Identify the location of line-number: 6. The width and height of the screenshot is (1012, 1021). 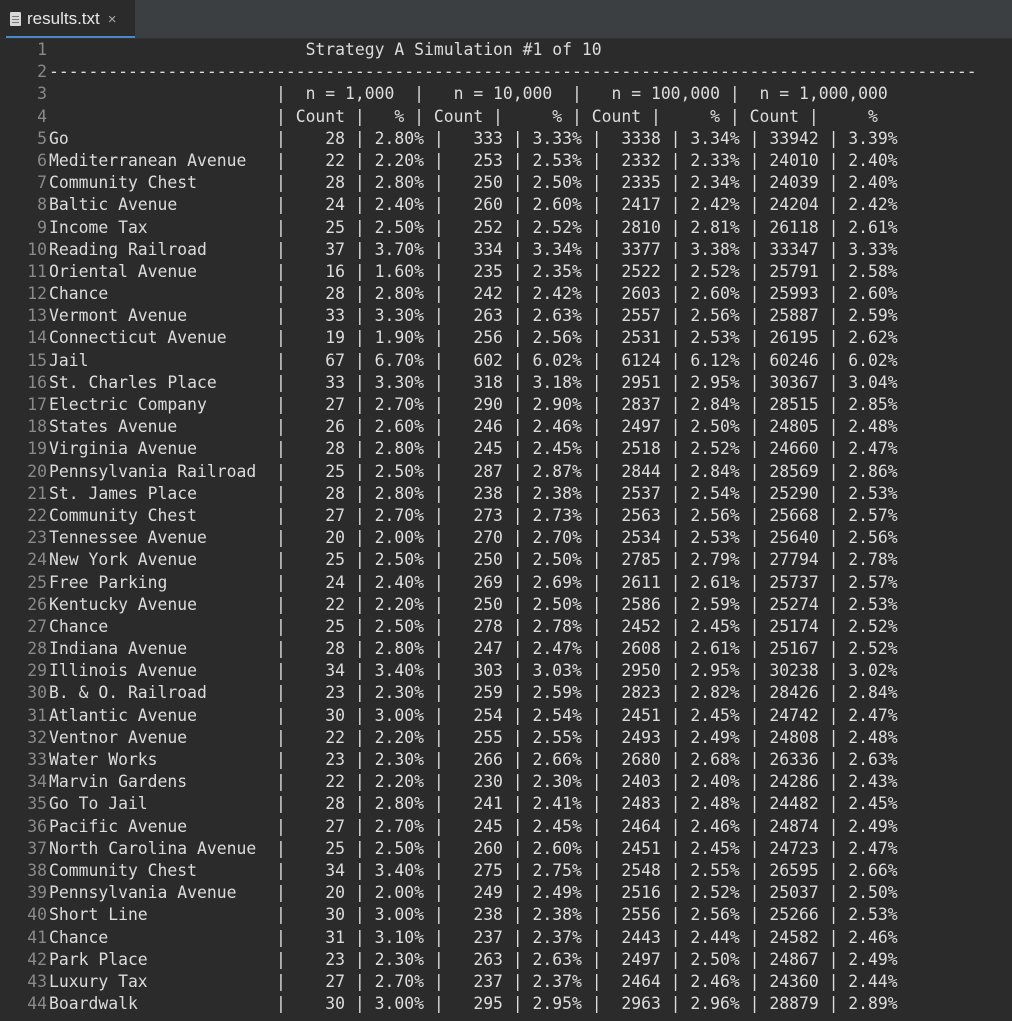
(42, 160).